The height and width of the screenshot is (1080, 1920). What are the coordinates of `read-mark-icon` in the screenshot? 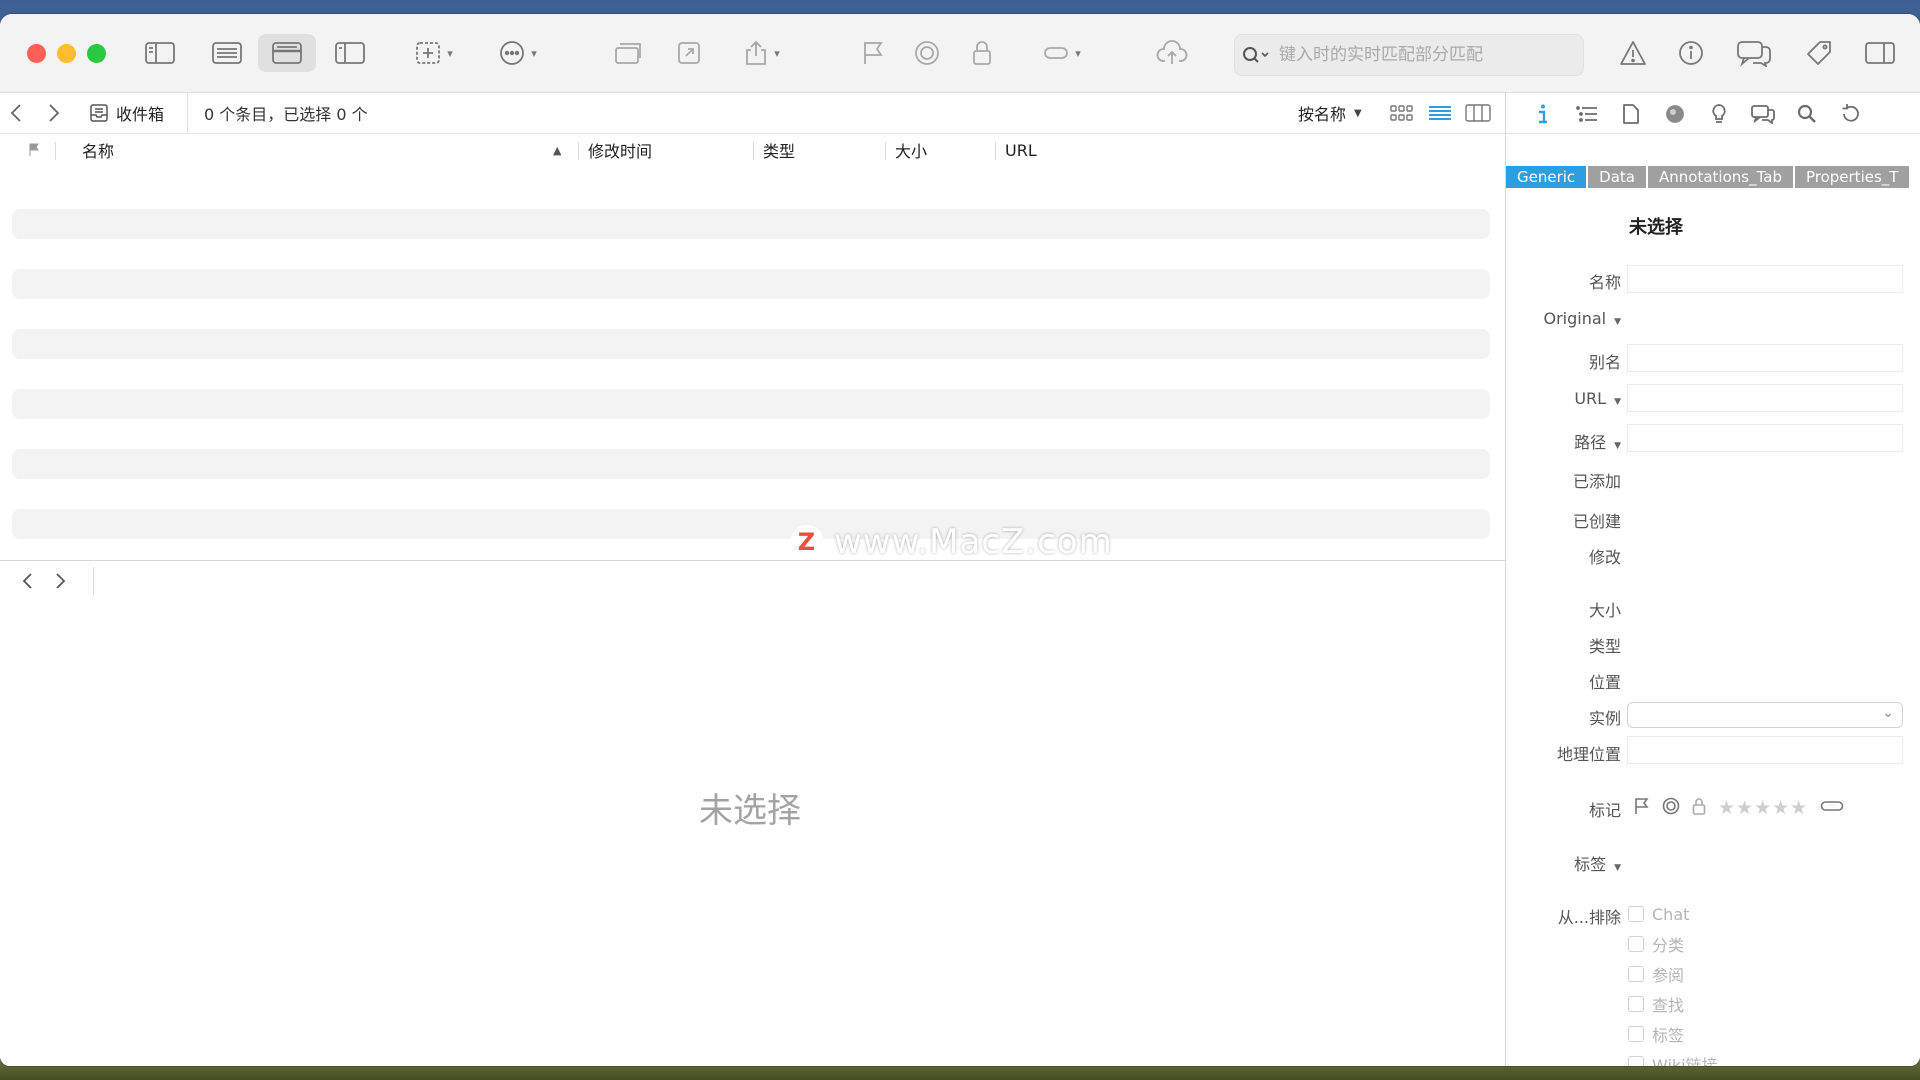 It's located at (1671, 808).